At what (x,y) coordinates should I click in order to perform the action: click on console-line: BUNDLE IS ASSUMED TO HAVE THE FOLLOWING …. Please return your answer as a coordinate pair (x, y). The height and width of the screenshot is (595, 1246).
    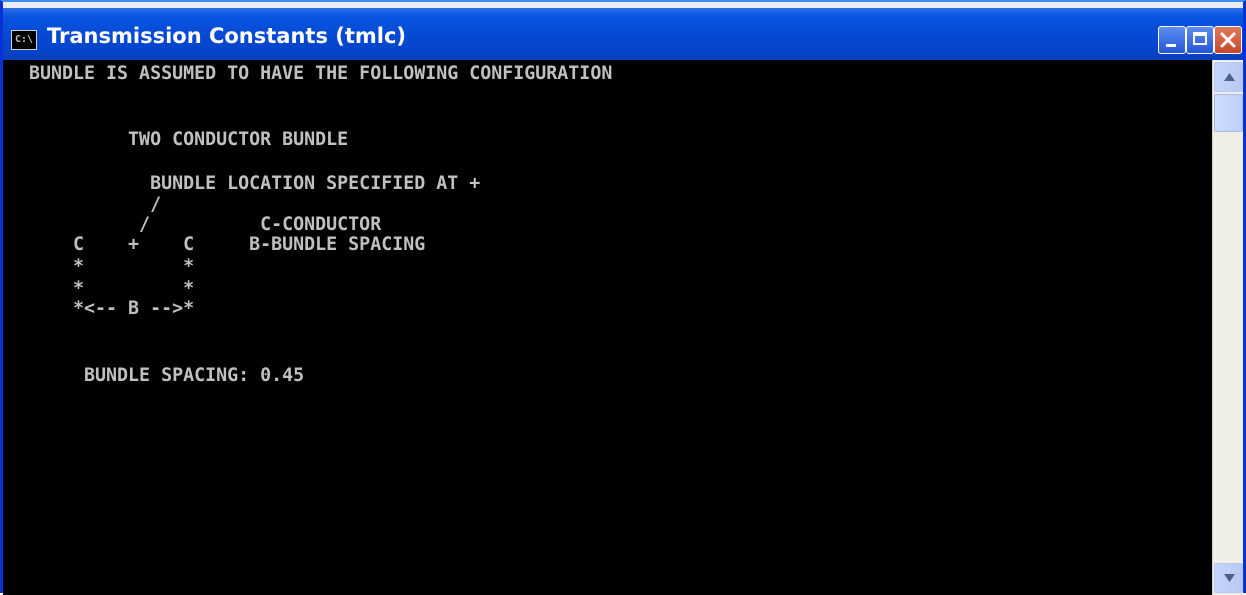
    Looking at the image, I should click on (321, 73).